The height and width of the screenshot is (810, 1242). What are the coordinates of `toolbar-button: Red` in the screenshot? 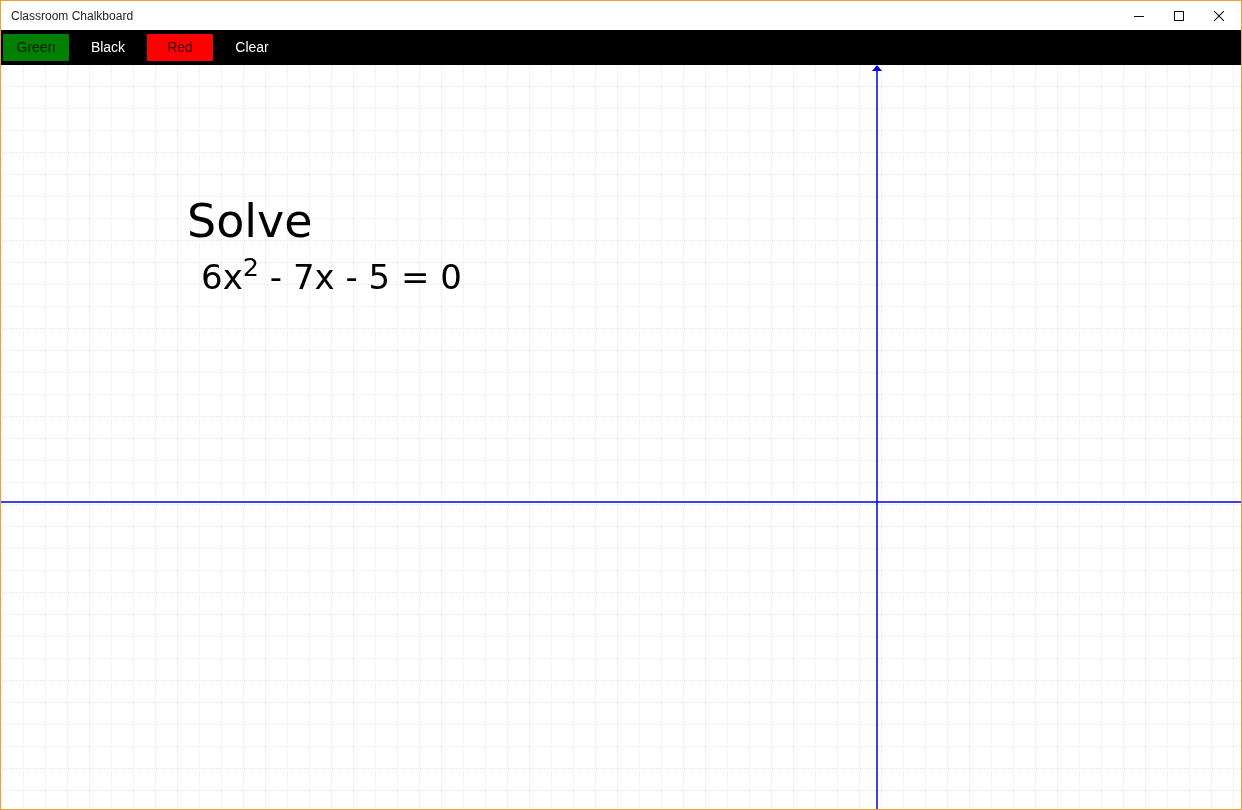 It's located at (180, 47).